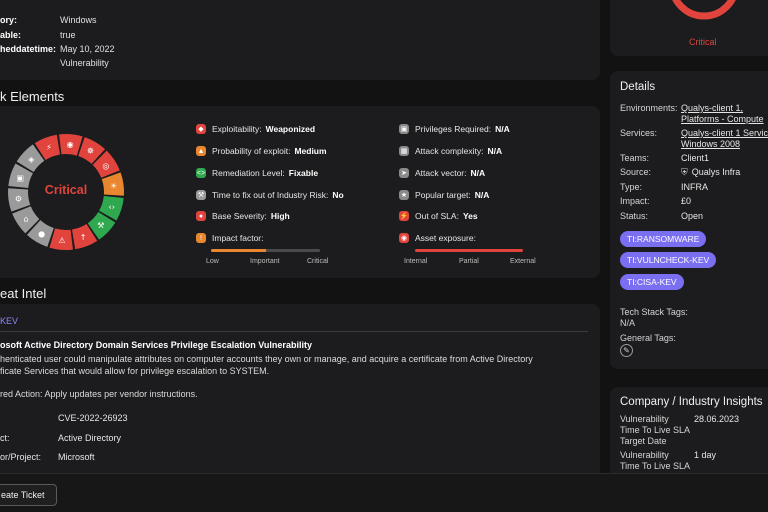  I want to click on tab-kev: KEV, so click(9, 321).